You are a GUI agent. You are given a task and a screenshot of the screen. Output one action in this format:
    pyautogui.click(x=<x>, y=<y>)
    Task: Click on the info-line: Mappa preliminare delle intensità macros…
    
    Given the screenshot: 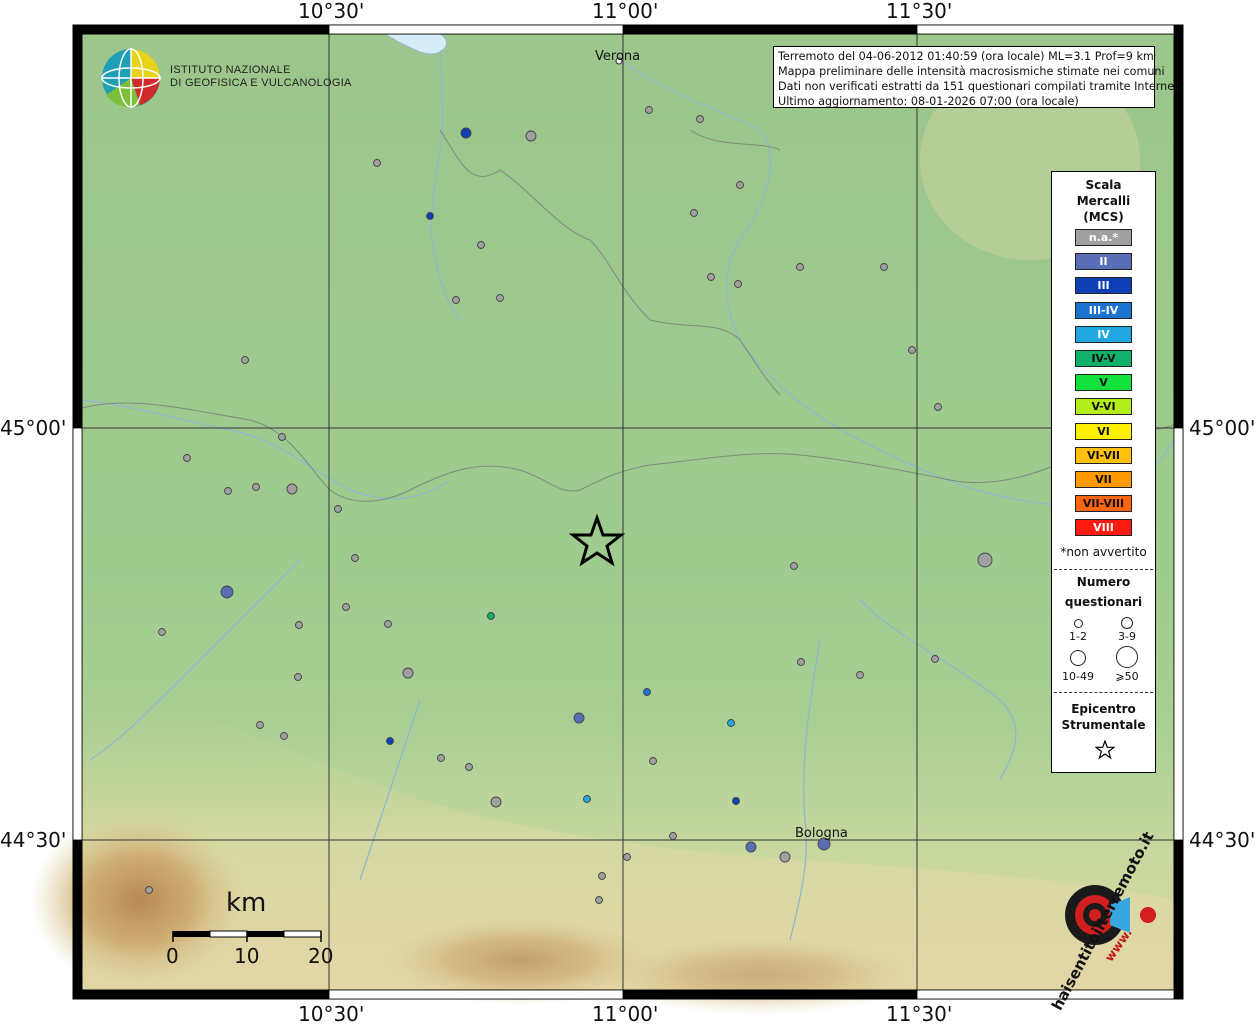 What is the action you would take?
    pyautogui.click(x=971, y=71)
    